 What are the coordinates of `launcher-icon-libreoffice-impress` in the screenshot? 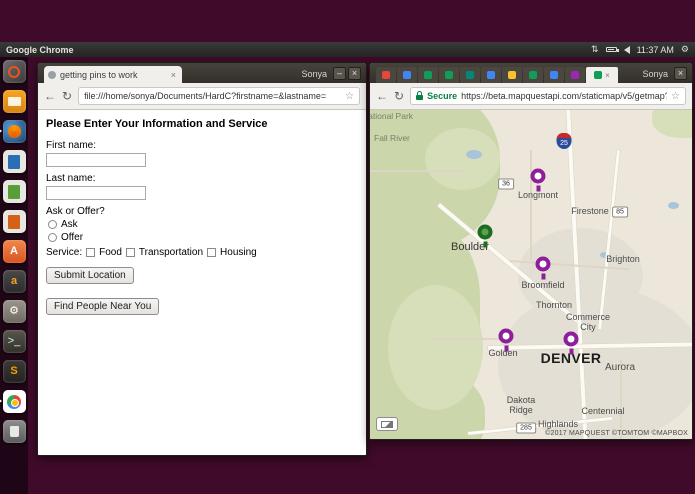 It's located at (14, 221).